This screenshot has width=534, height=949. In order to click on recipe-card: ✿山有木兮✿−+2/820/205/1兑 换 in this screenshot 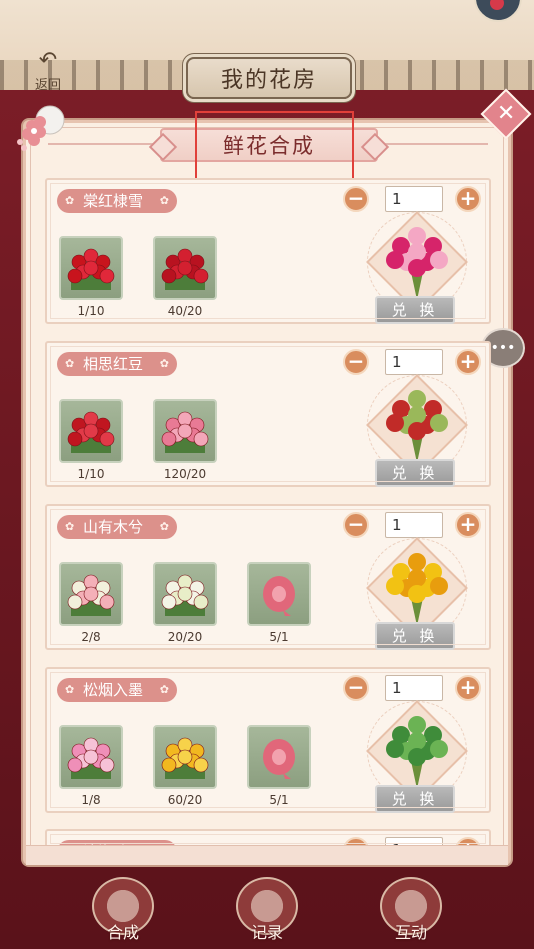, I will do `click(268, 577)`.